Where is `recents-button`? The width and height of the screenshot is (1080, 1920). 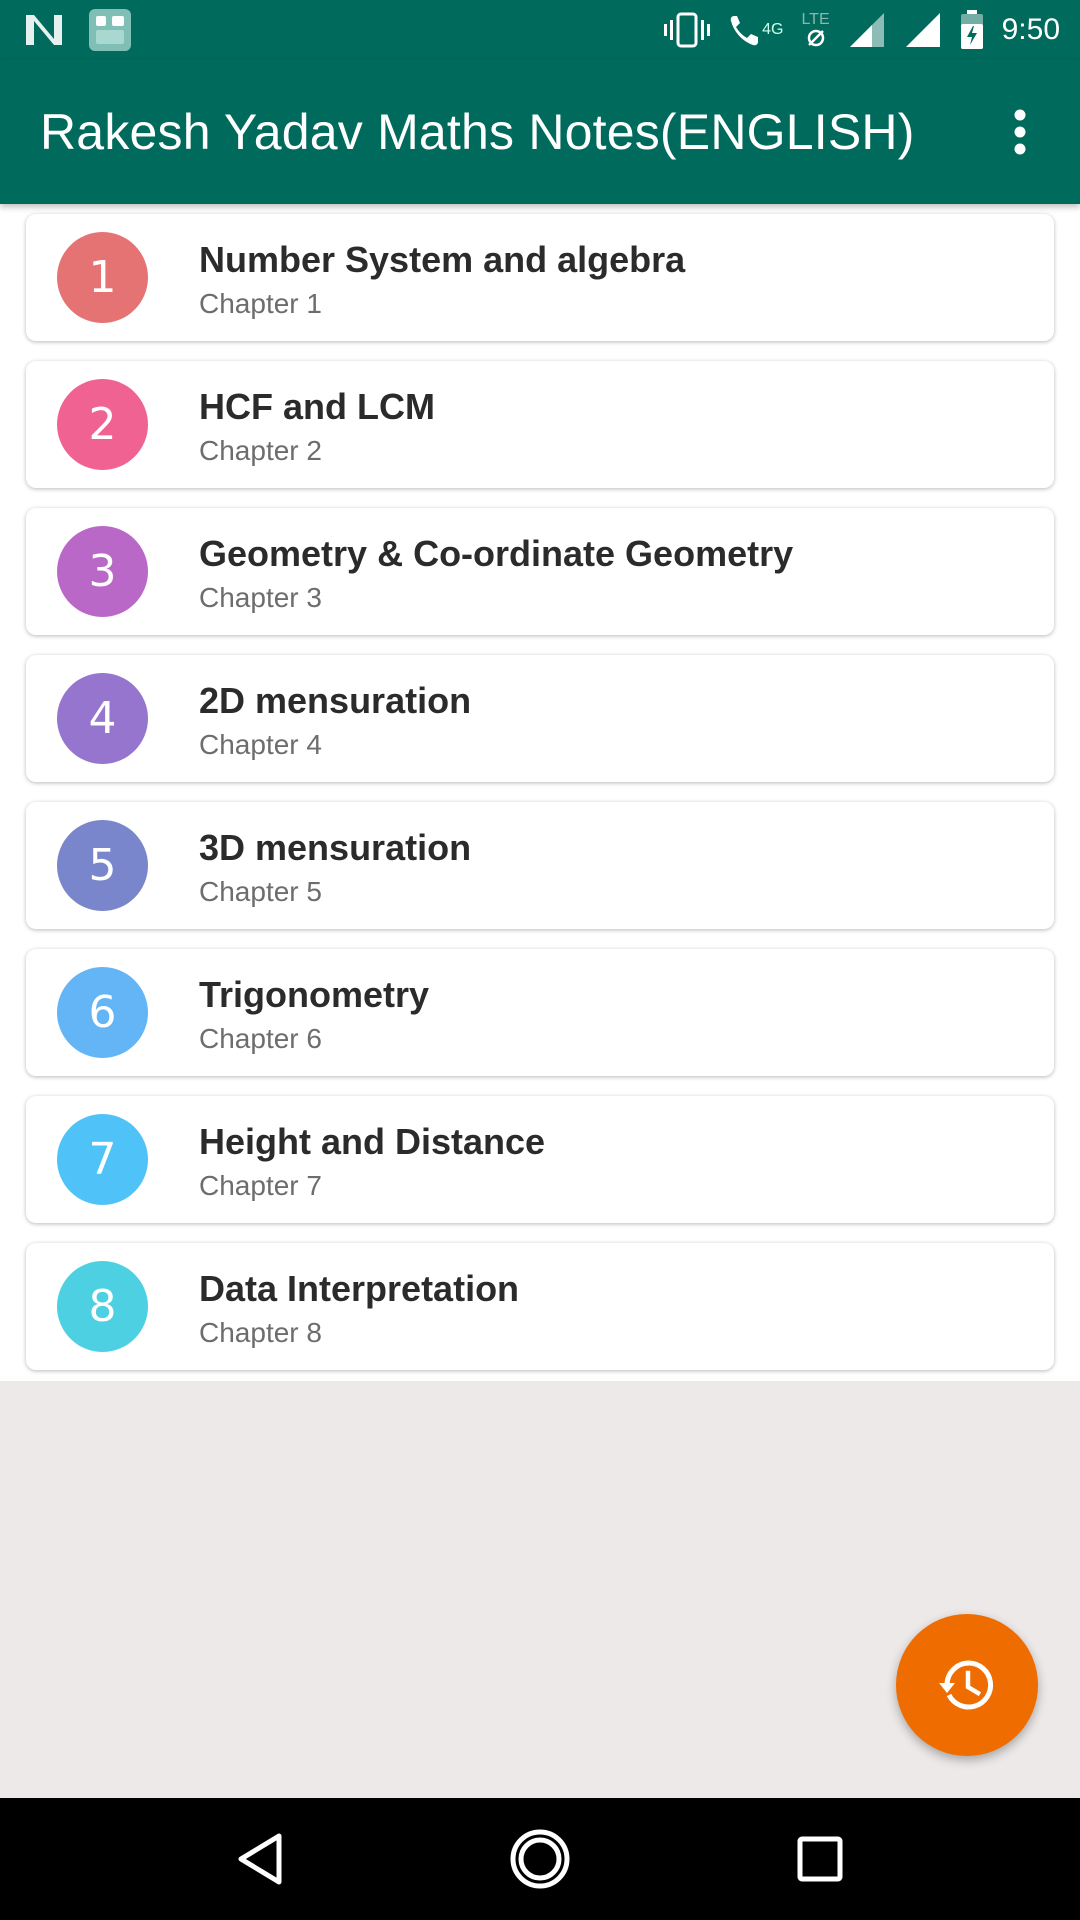 recents-button is located at coordinates (820, 1859).